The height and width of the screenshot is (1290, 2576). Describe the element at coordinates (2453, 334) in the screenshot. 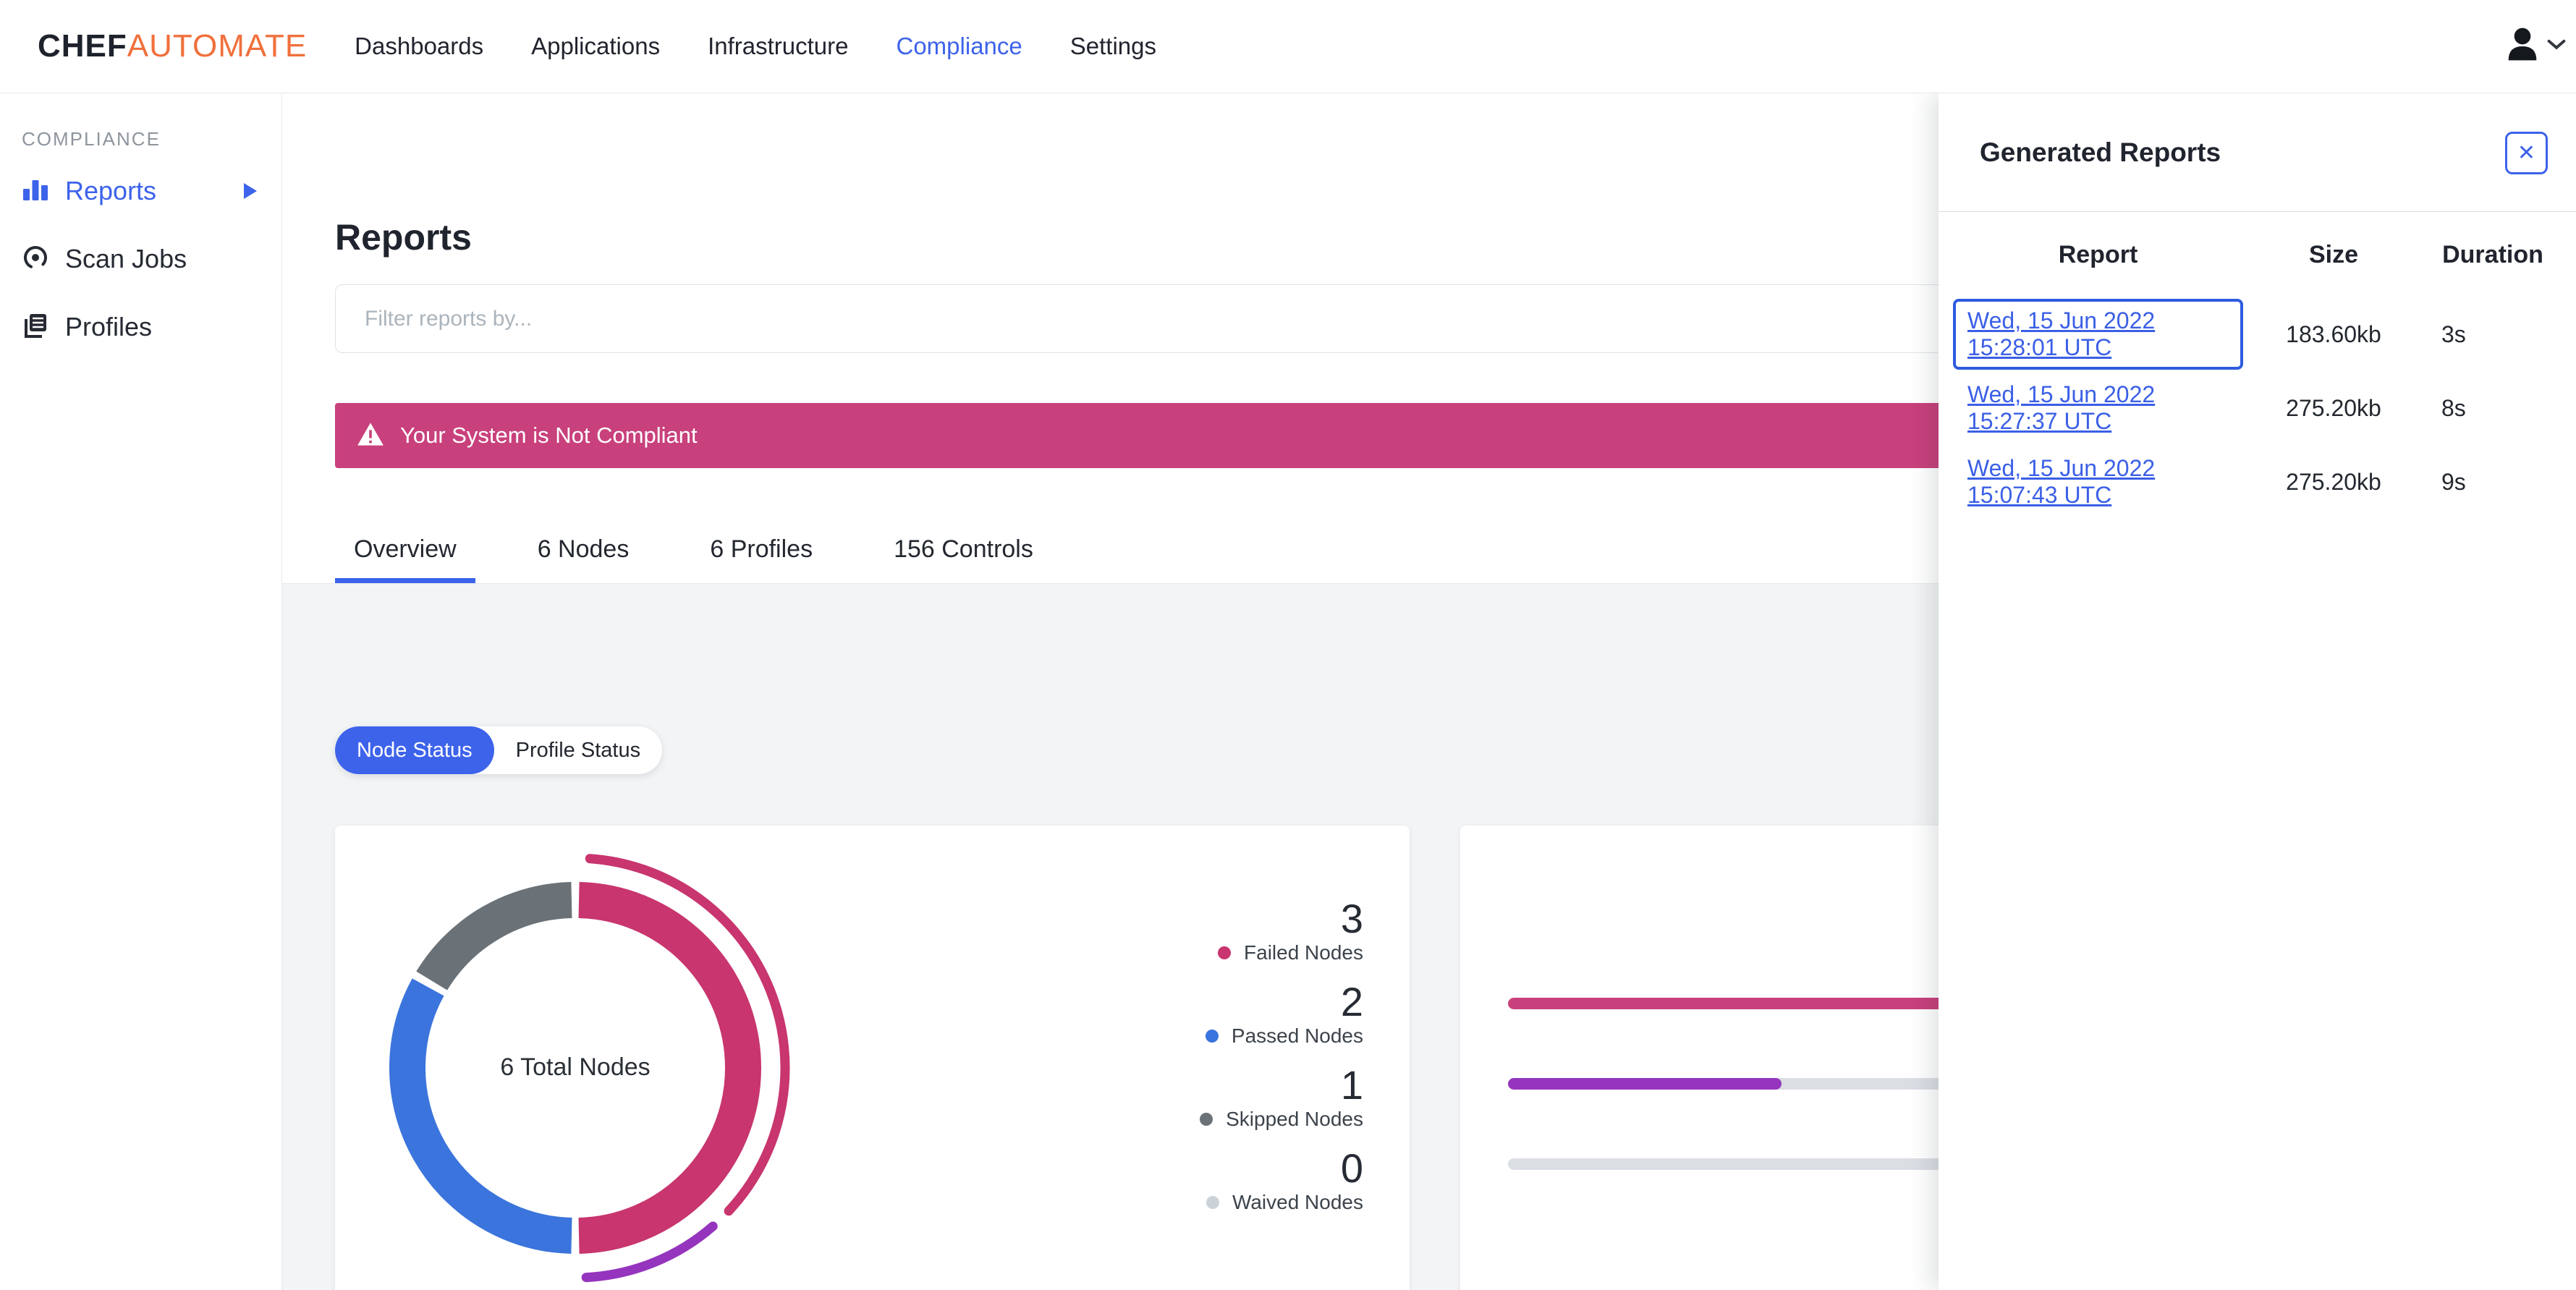

I see `report-duration: 3s` at that location.